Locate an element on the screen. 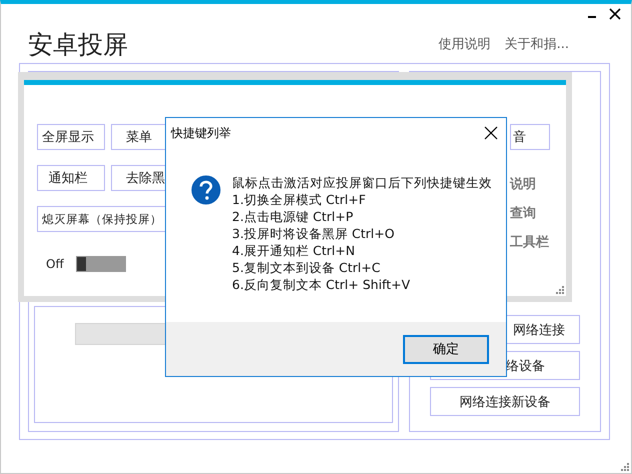  dialog-text-line: 5.复制文本到设备 Ctrl+C is located at coordinates (307, 267).